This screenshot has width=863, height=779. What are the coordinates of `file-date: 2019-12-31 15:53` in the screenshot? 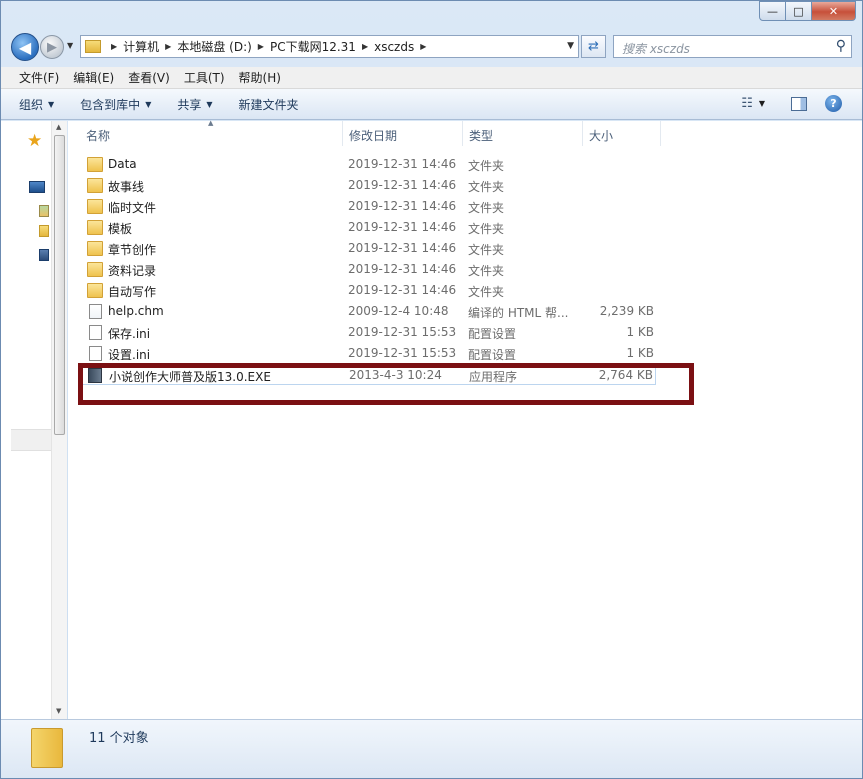 It's located at (402, 353).